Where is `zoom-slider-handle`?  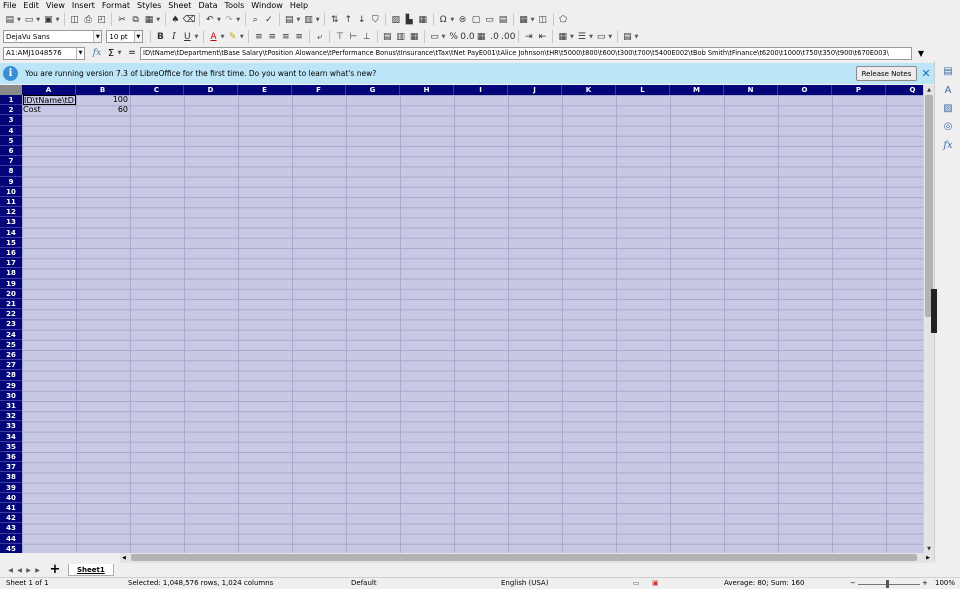
zoom-slider-handle is located at coordinates (887, 584).